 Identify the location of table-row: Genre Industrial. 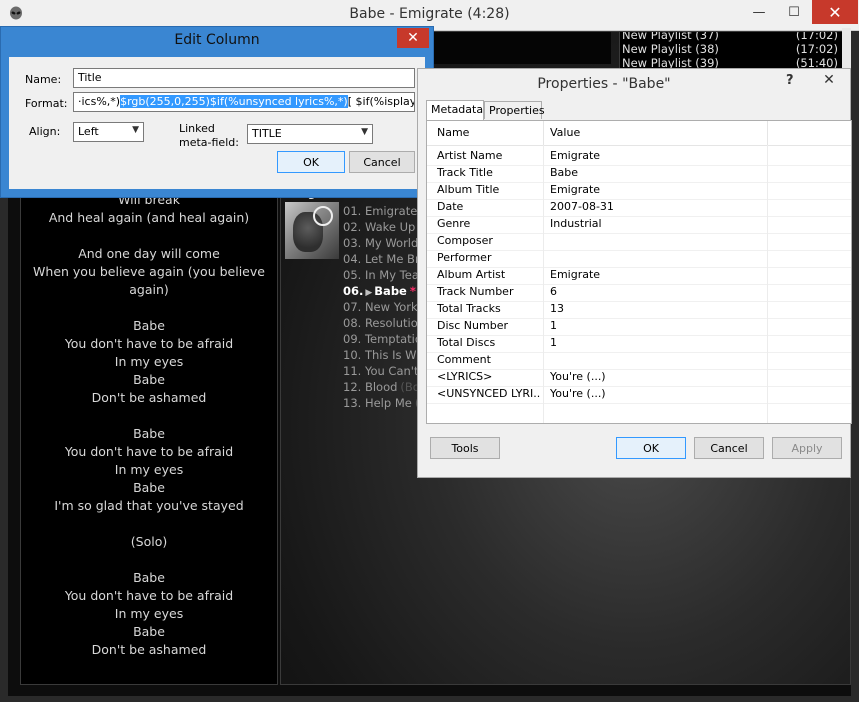
(639, 225).